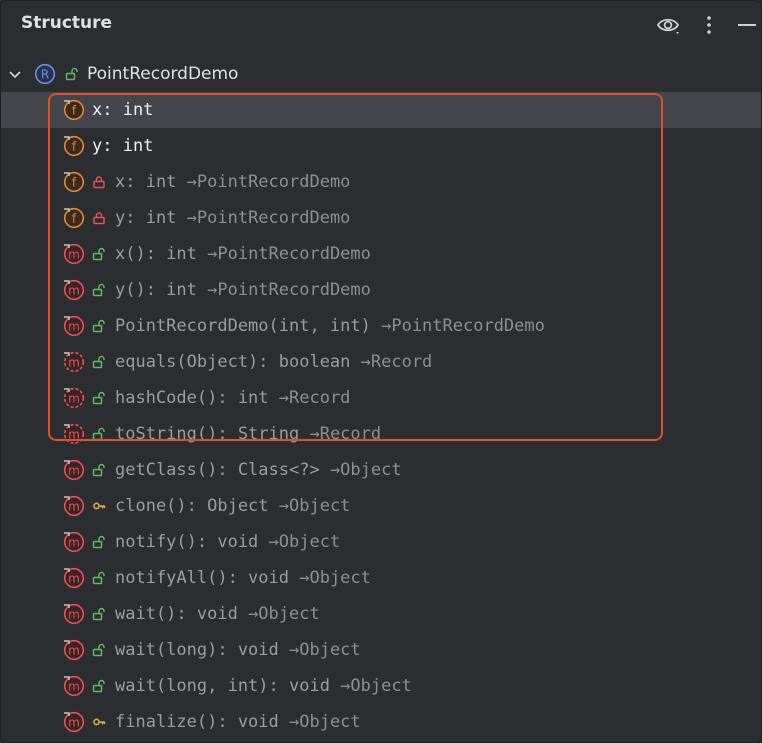  I want to click on tree-item-label: notifyAll(): void →Object, so click(243, 578).